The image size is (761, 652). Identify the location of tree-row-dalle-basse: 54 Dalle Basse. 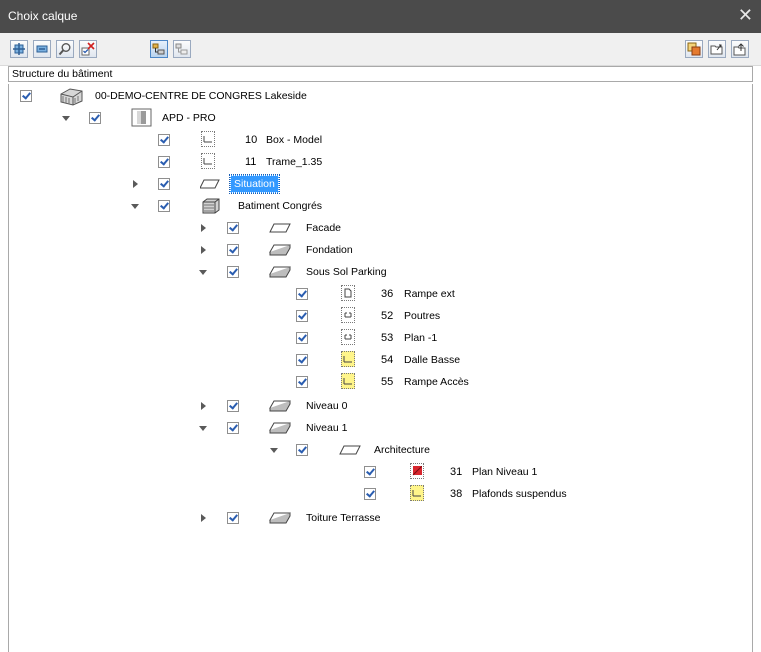
(379, 360).